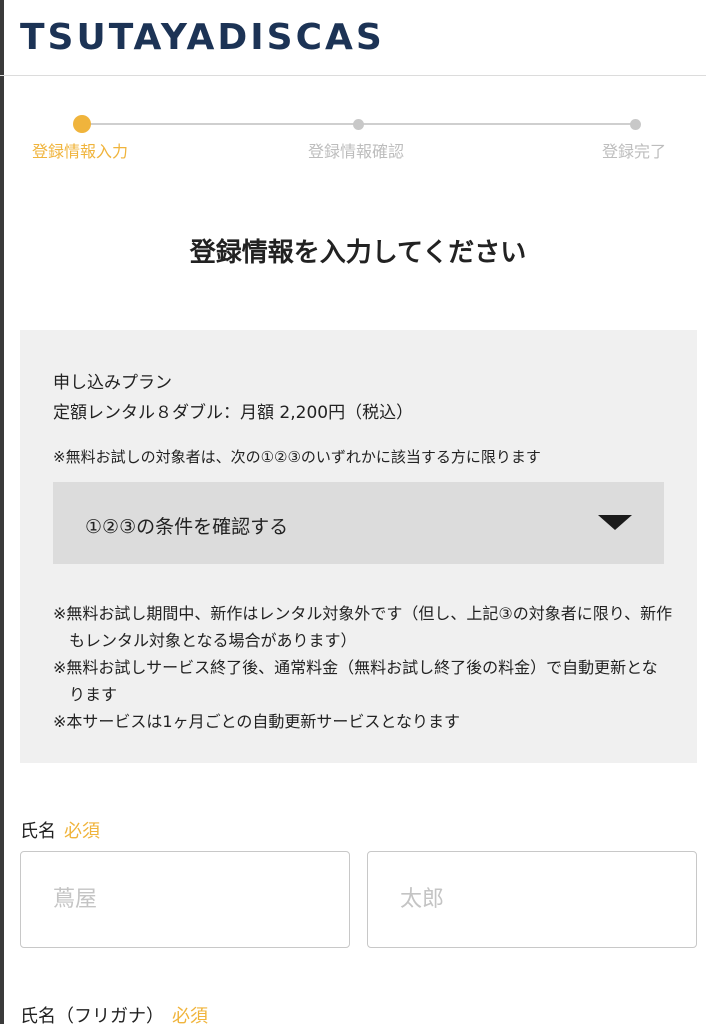  Describe the element at coordinates (202, 38) in the screenshot. I see `tsutaya-discas-logo: TSUTAYADISCAS` at that location.